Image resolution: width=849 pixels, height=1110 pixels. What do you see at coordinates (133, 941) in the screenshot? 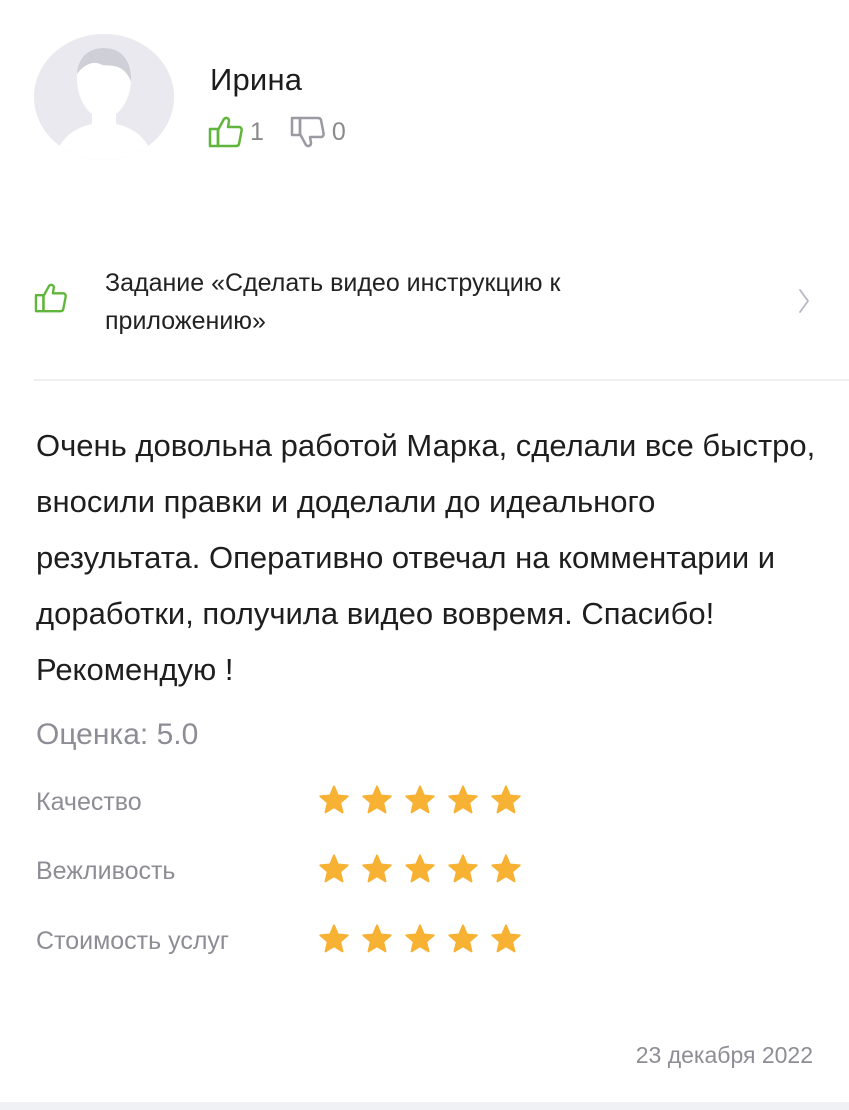
I see `rating-label: Стоимость услуг` at bounding box center [133, 941].